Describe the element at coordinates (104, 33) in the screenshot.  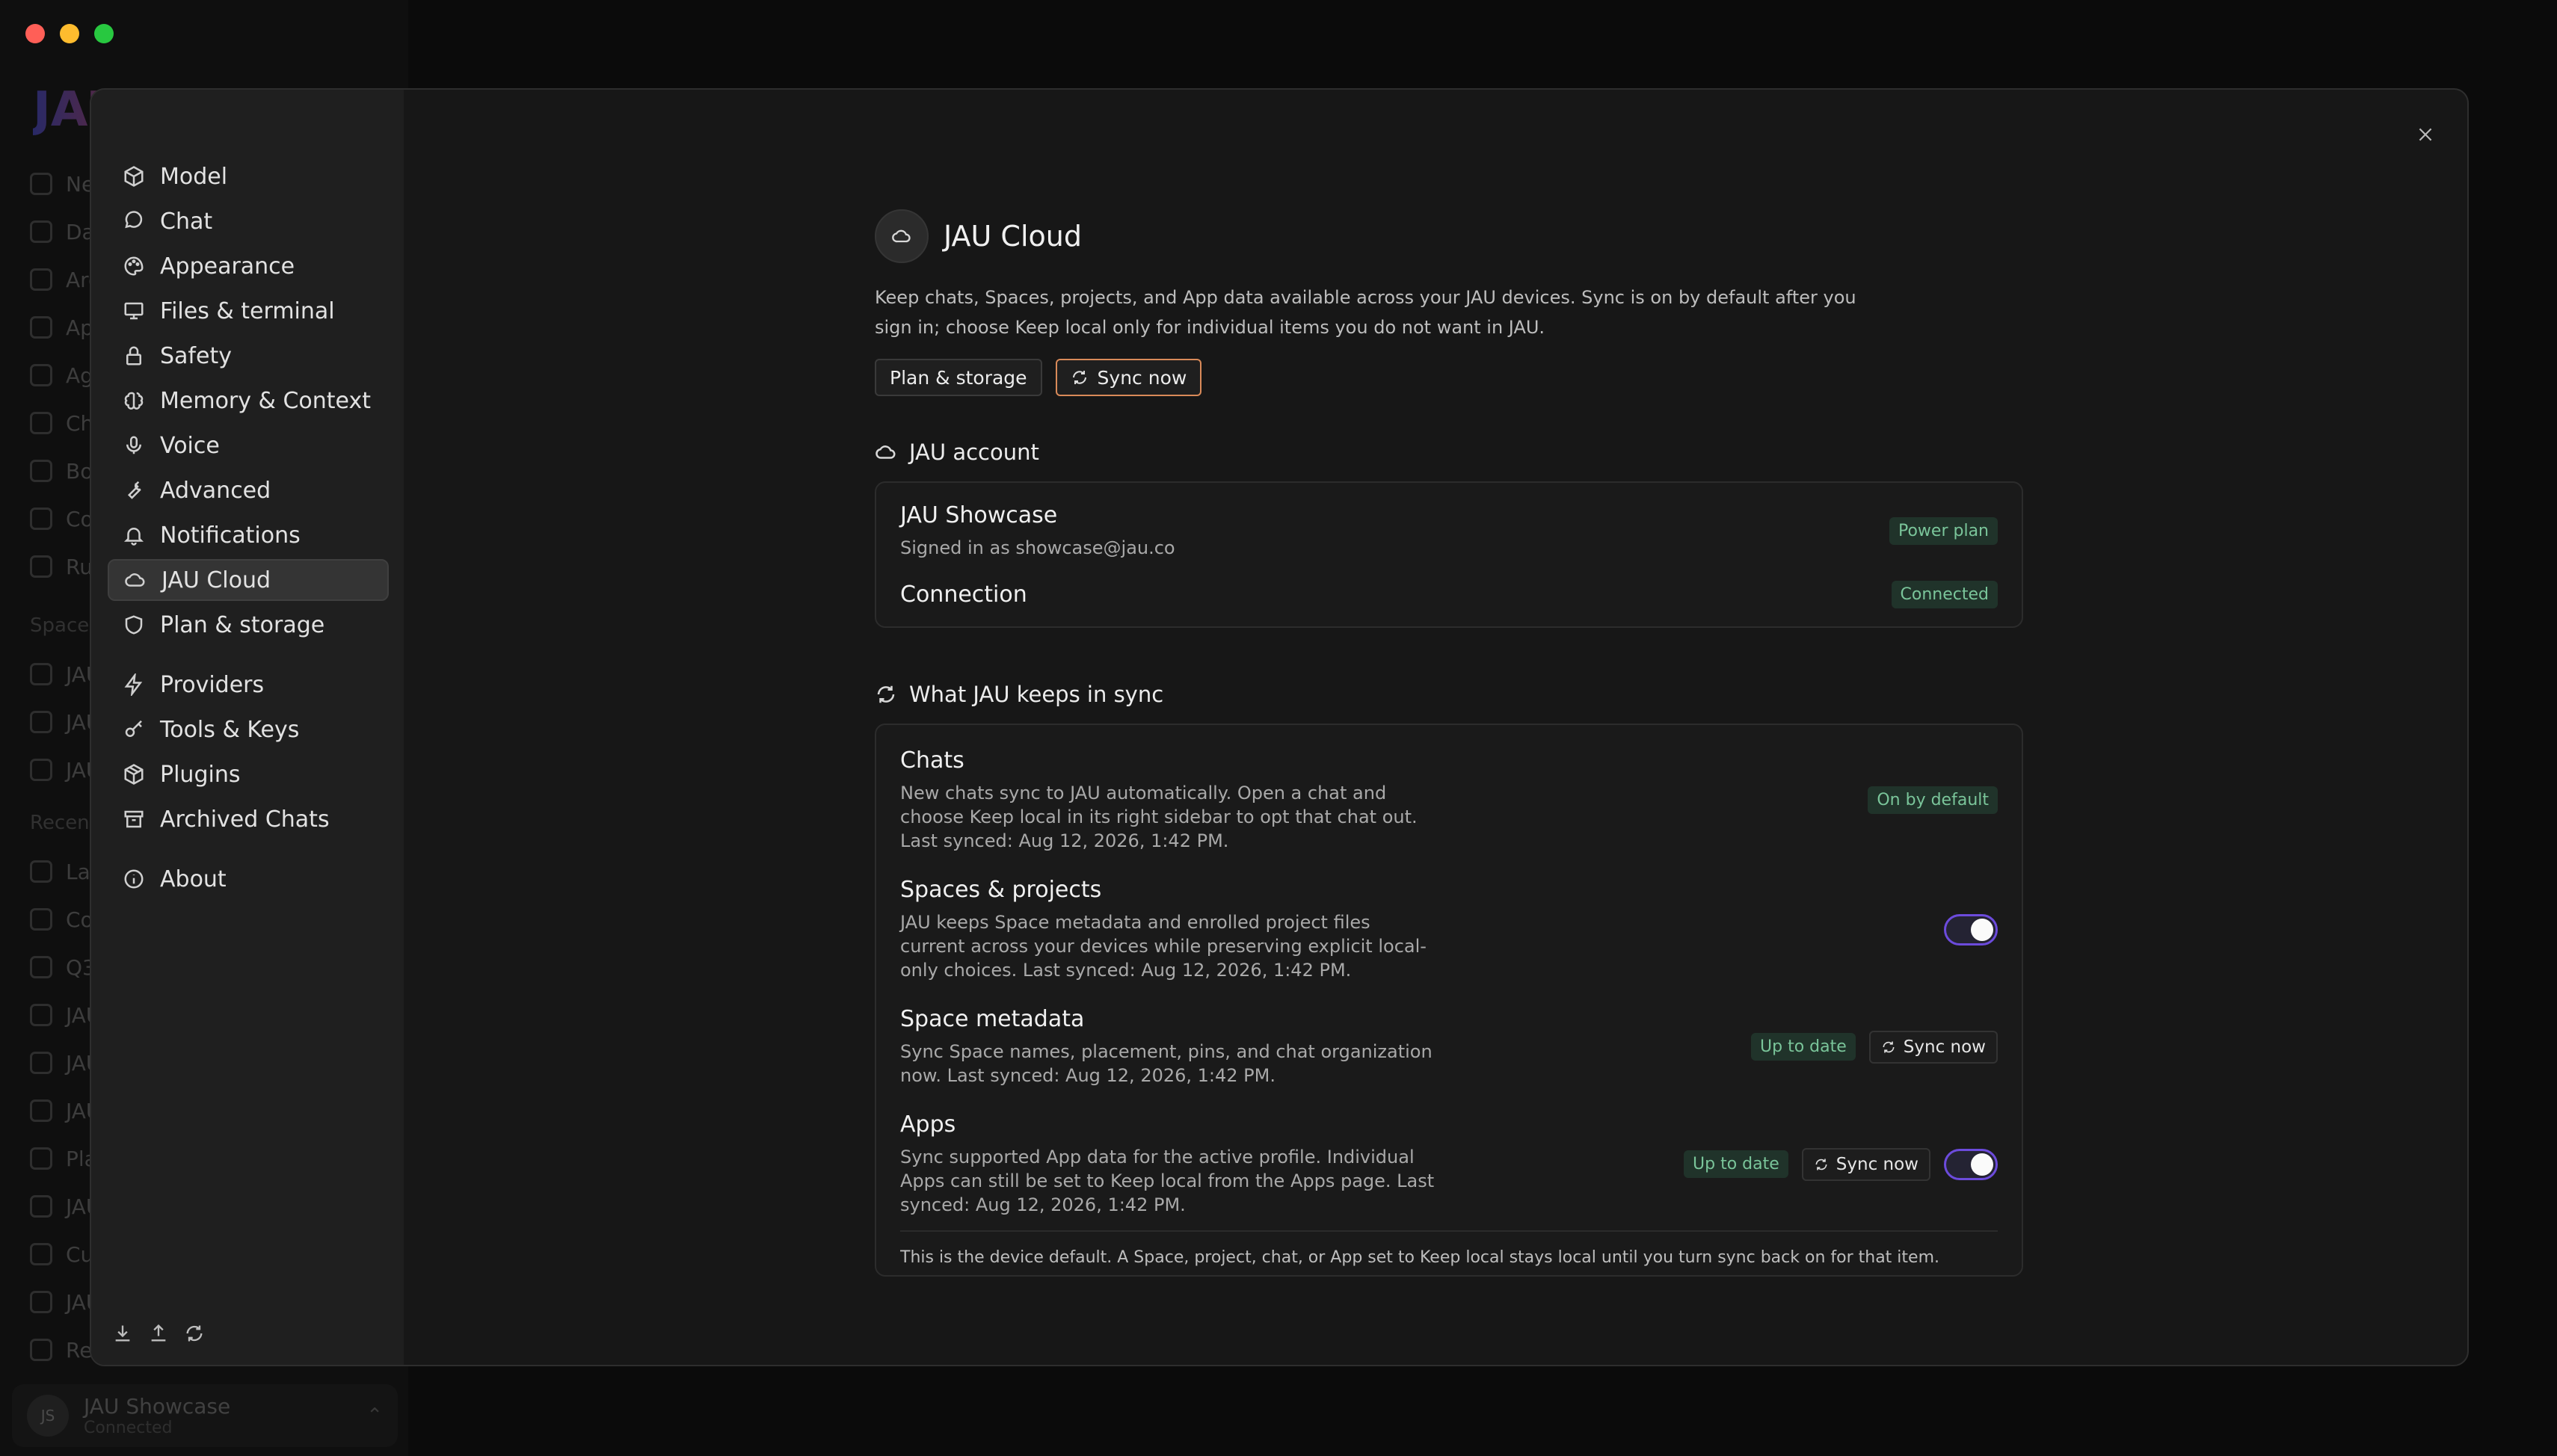
I see `zoom-window-button` at that location.